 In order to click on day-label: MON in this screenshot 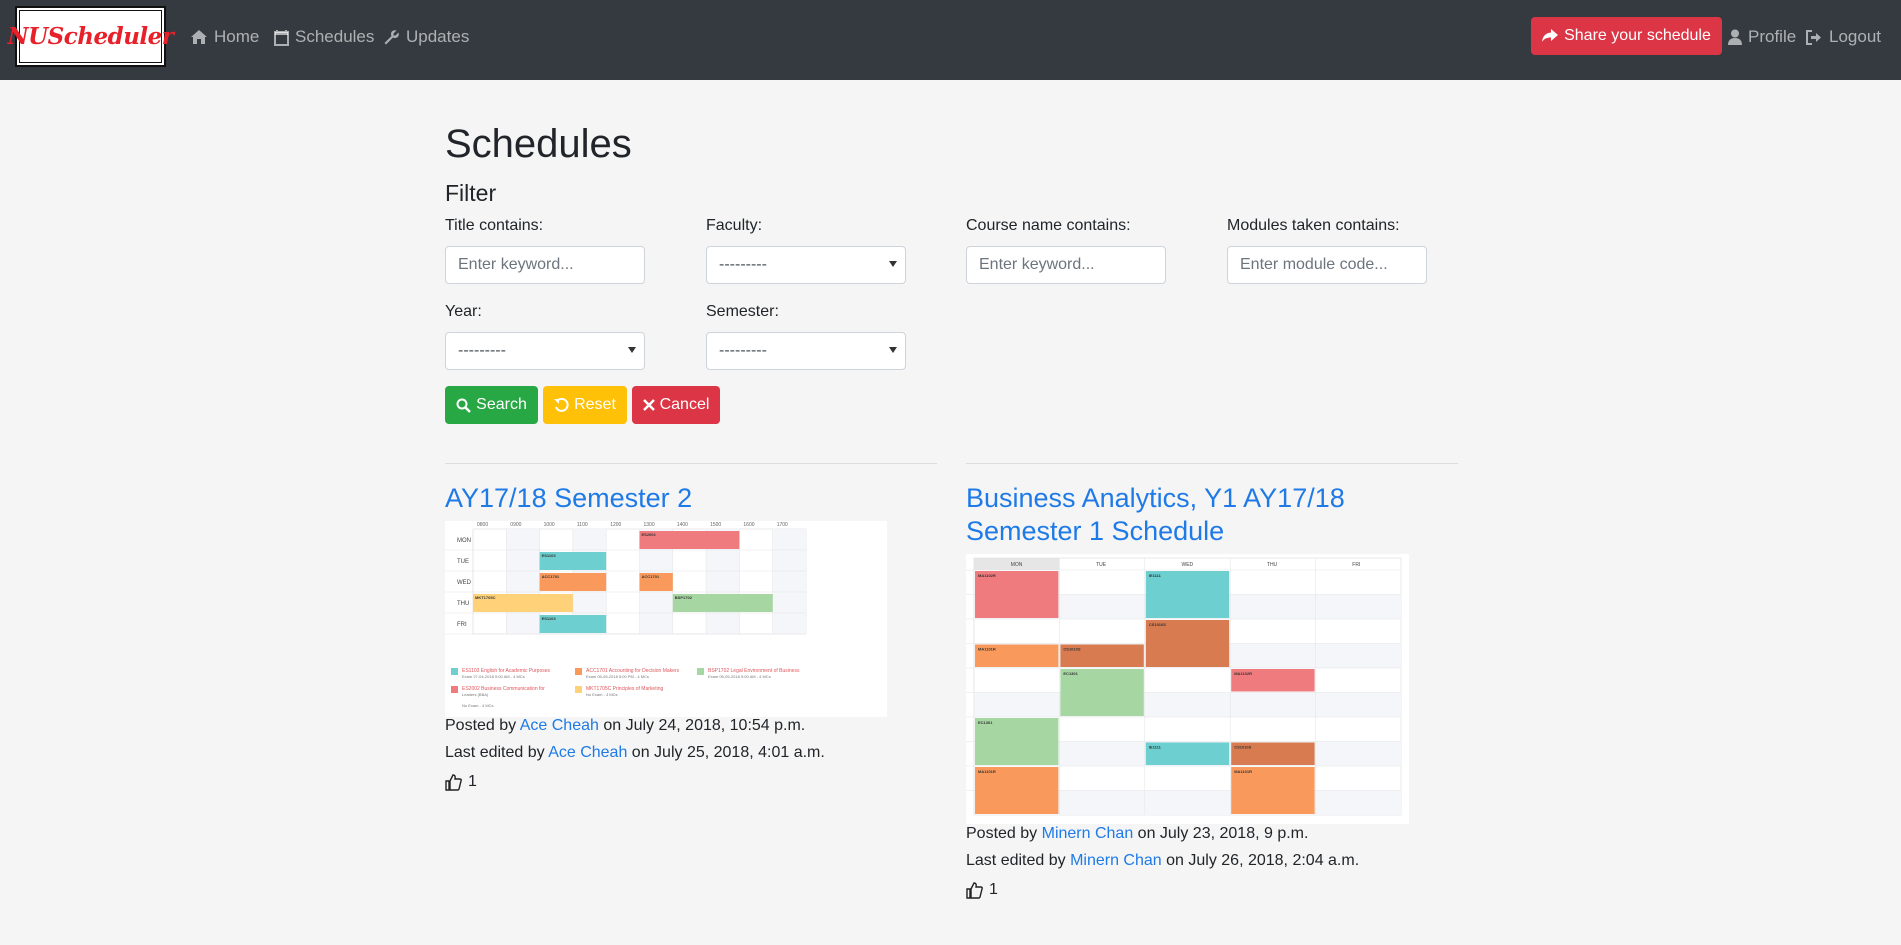, I will do `click(1017, 565)`.